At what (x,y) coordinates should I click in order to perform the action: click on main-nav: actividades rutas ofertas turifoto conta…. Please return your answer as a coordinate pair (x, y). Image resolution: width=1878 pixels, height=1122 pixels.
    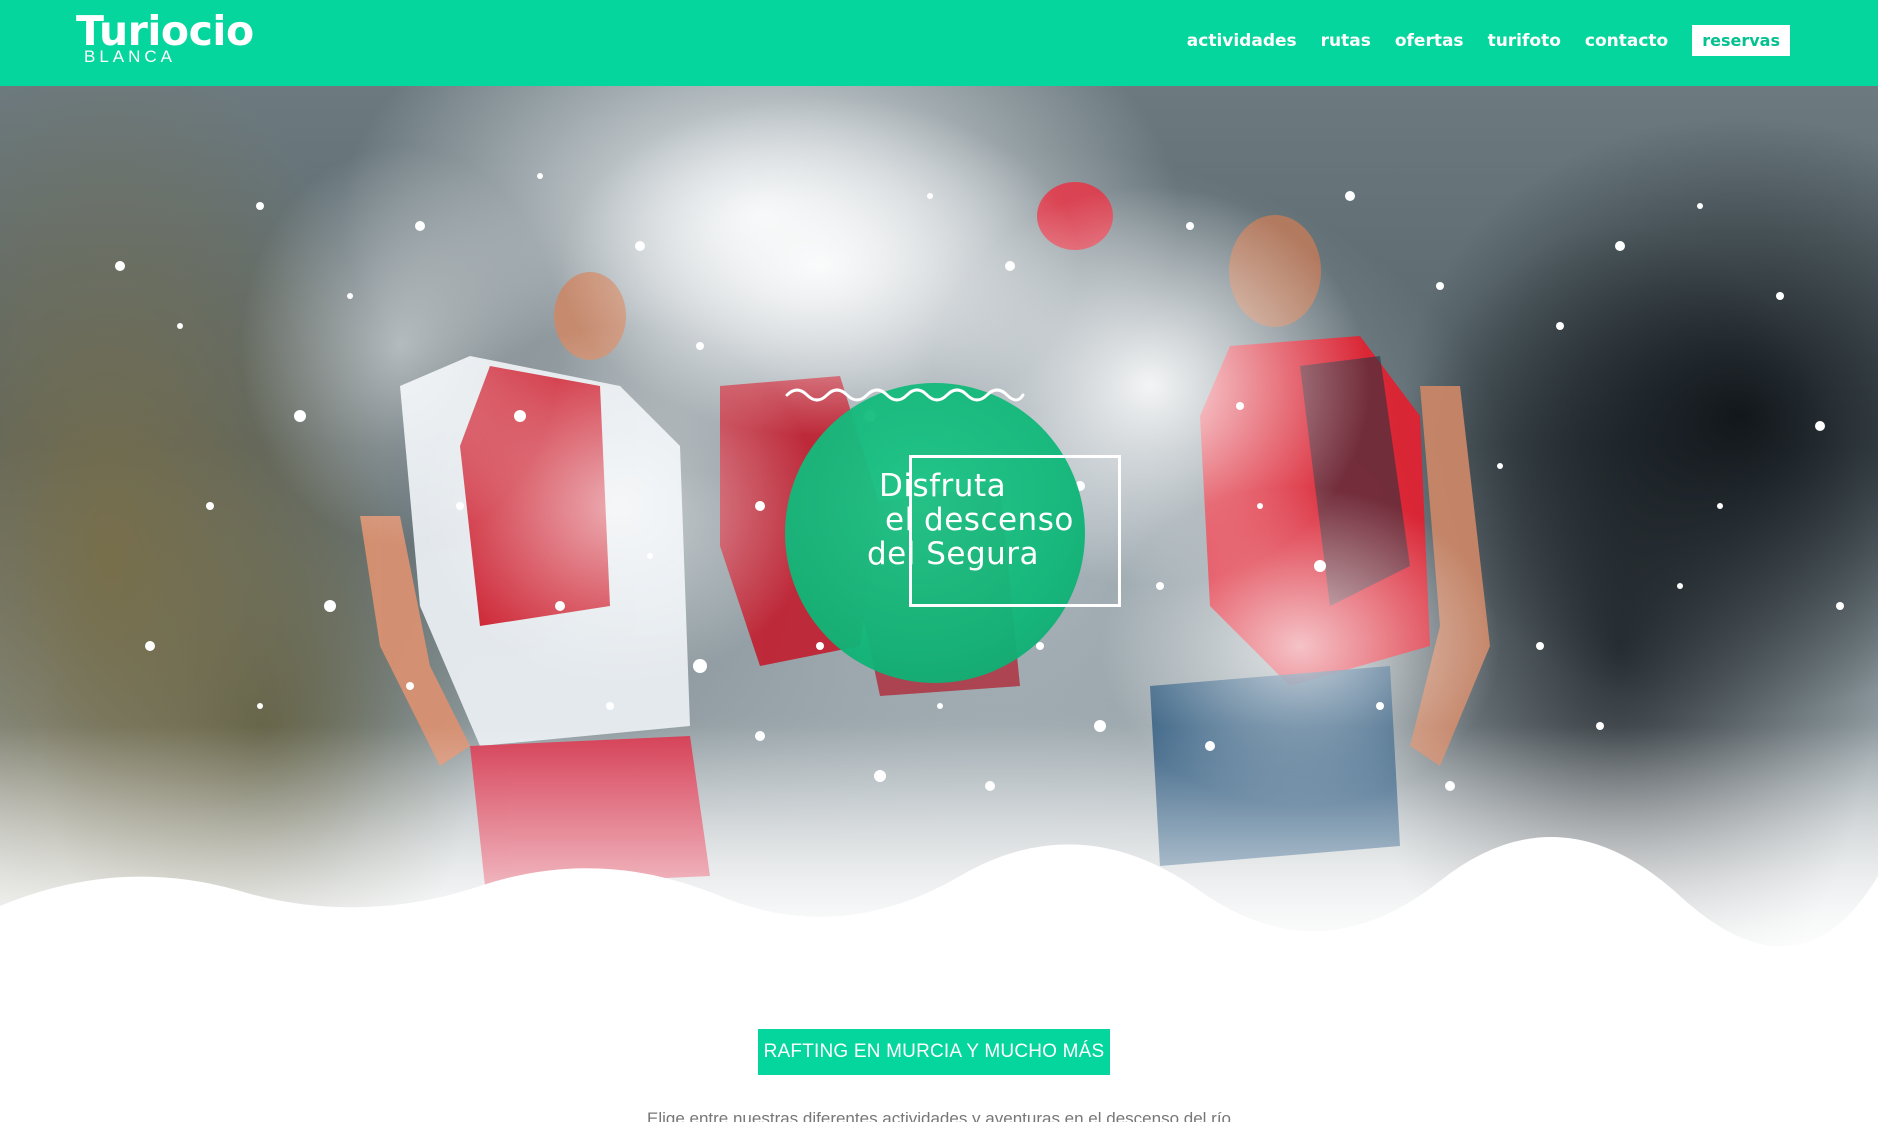
    Looking at the image, I should click on (1476, 40).